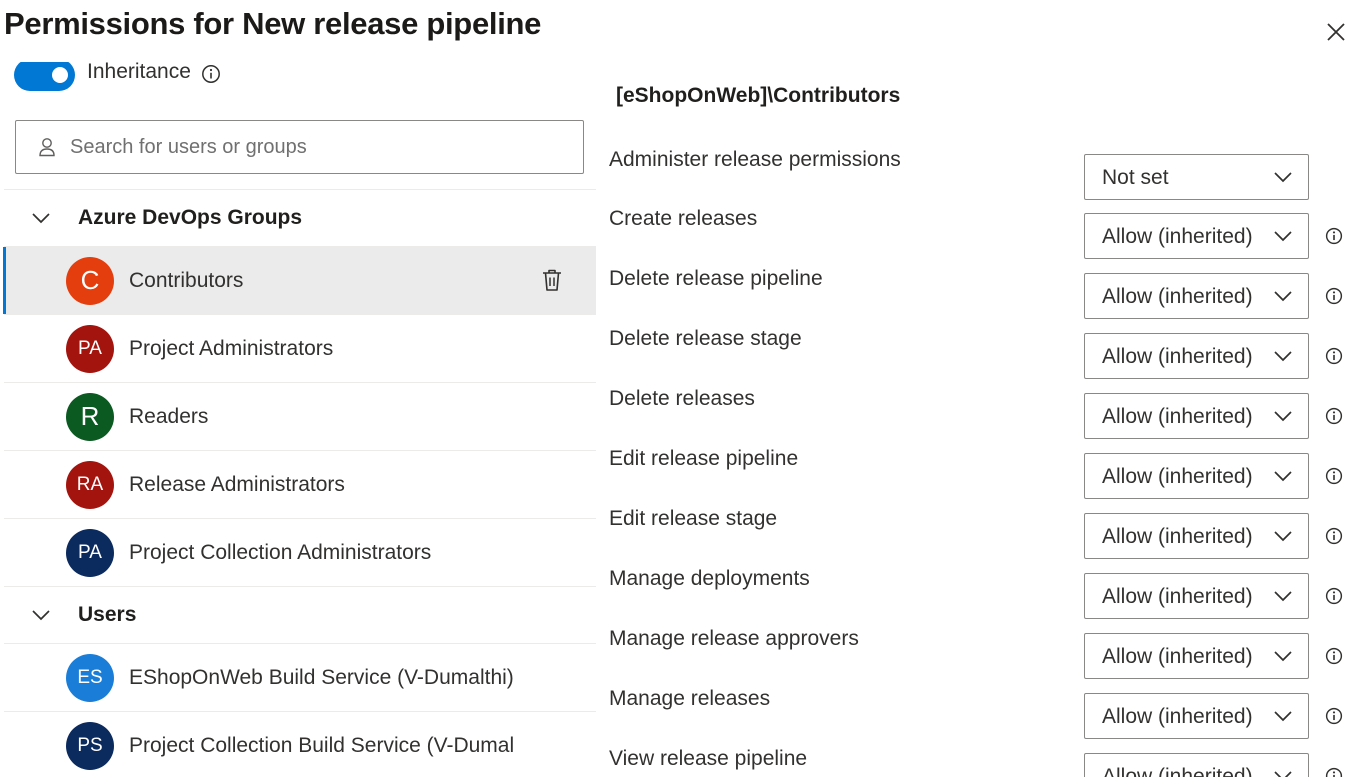 The width and height of the screenshot is (1356, 777). I want to click on list-item-project-administrators: PA Project Administrators, so click(300, 348).